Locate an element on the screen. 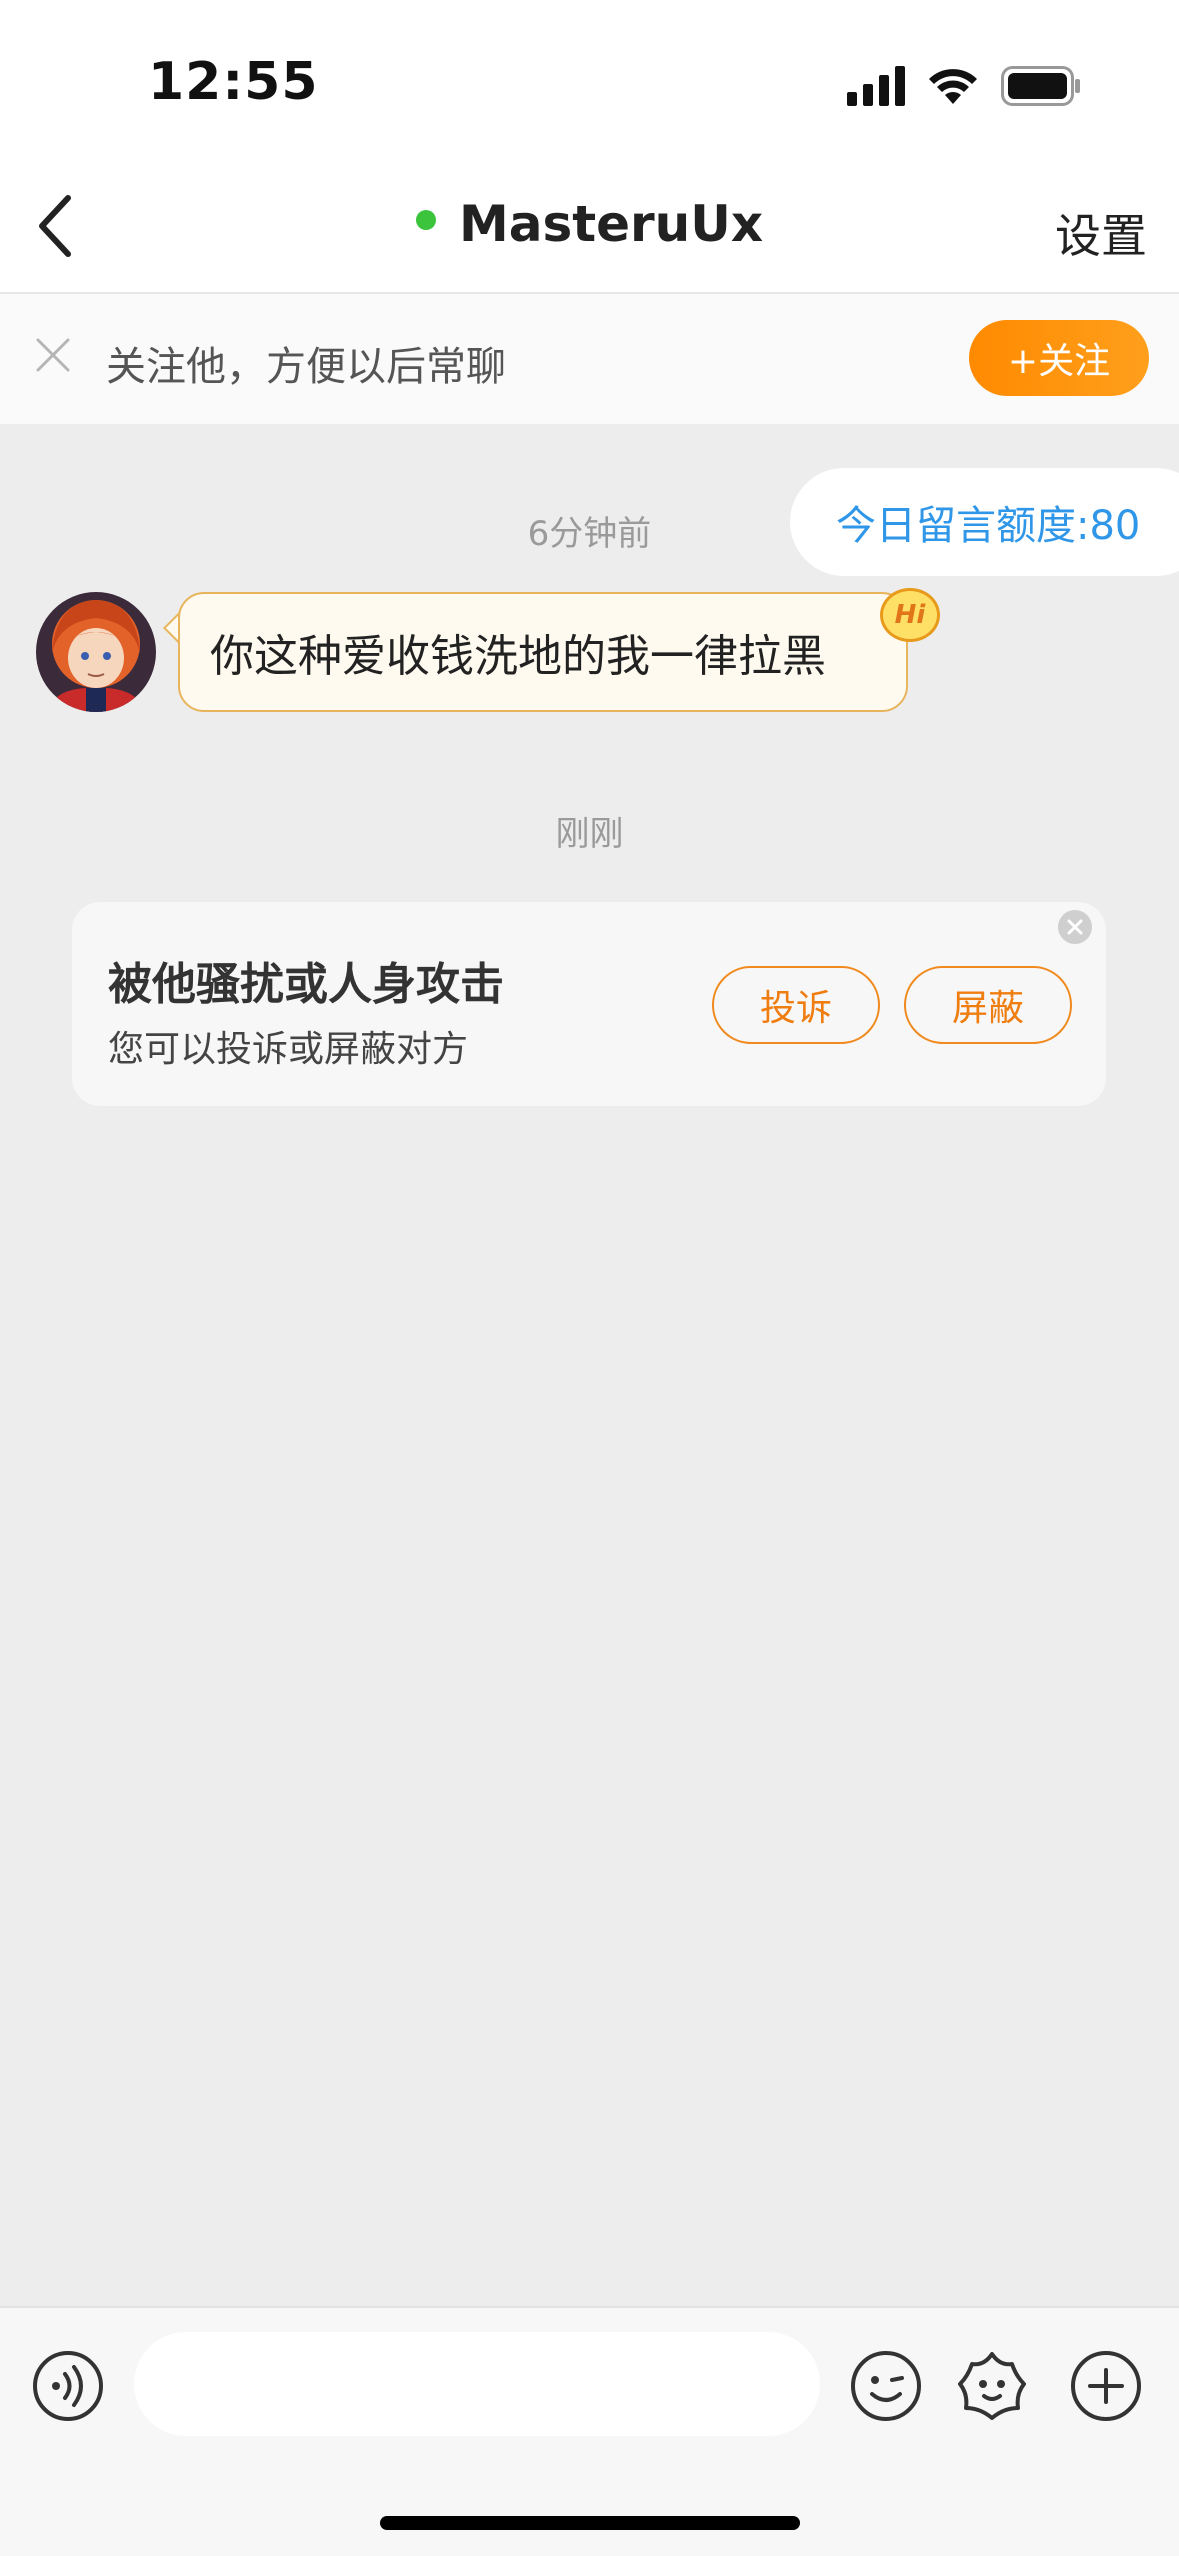 The height and width of the screenshot is (2556, 1179). status-icons is located at coordinates (964, 86).